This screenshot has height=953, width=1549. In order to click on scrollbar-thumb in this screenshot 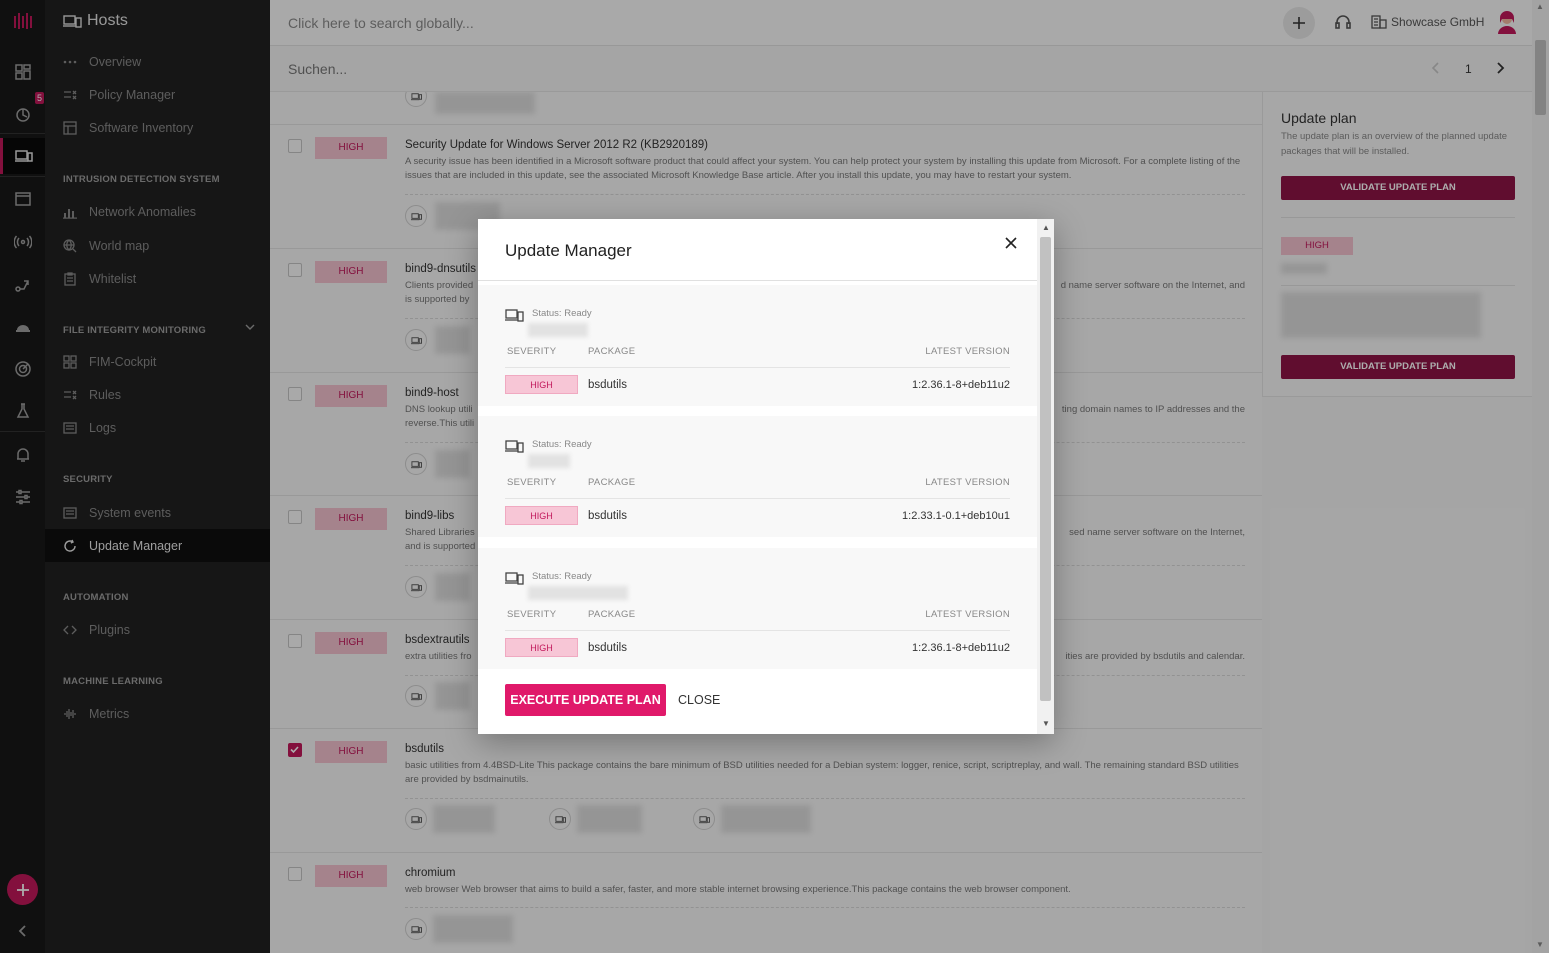, I will do `click(1045, 469)`.